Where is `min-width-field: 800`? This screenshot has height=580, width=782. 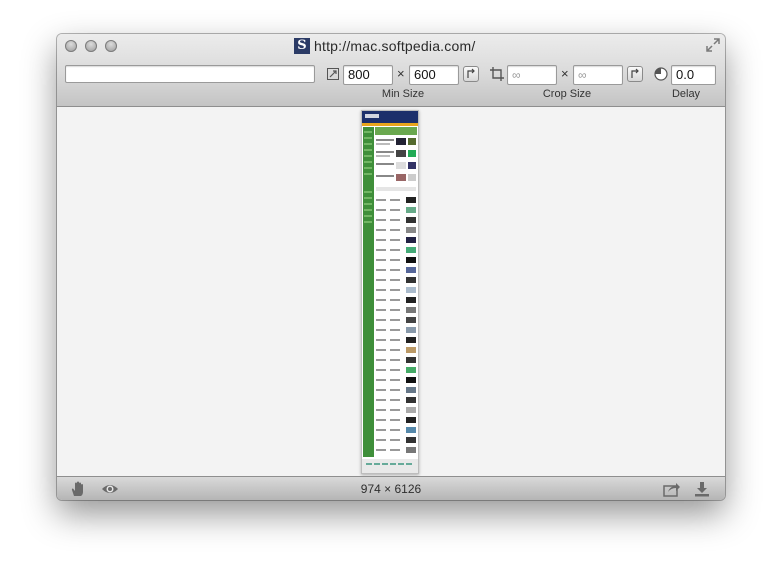
min-width-field: 800 is located at coordinates (368, 75).